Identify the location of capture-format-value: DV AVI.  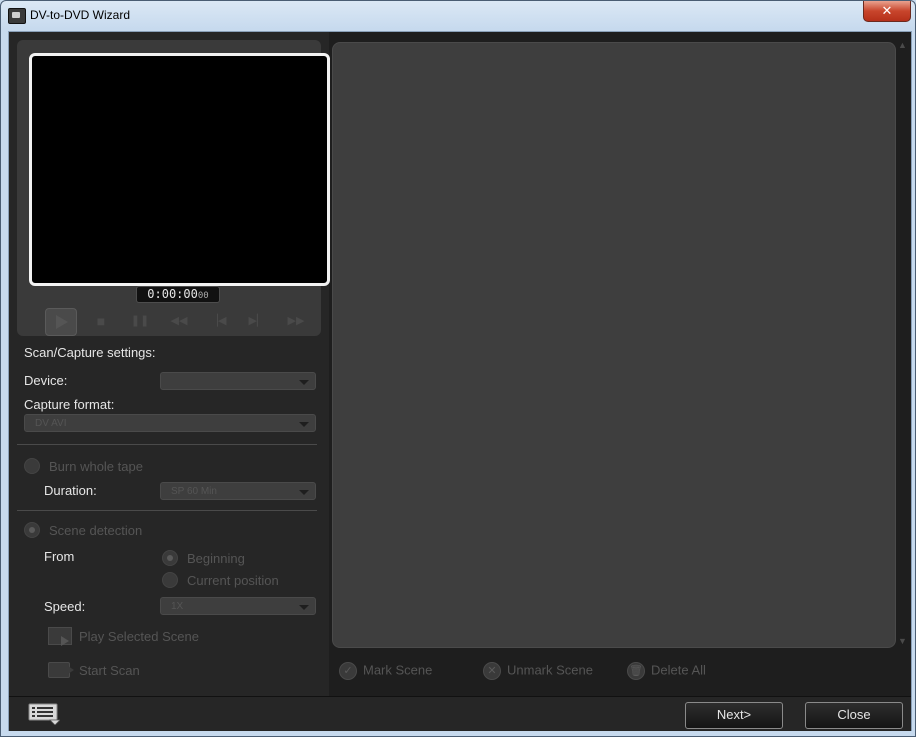
(51, 423).